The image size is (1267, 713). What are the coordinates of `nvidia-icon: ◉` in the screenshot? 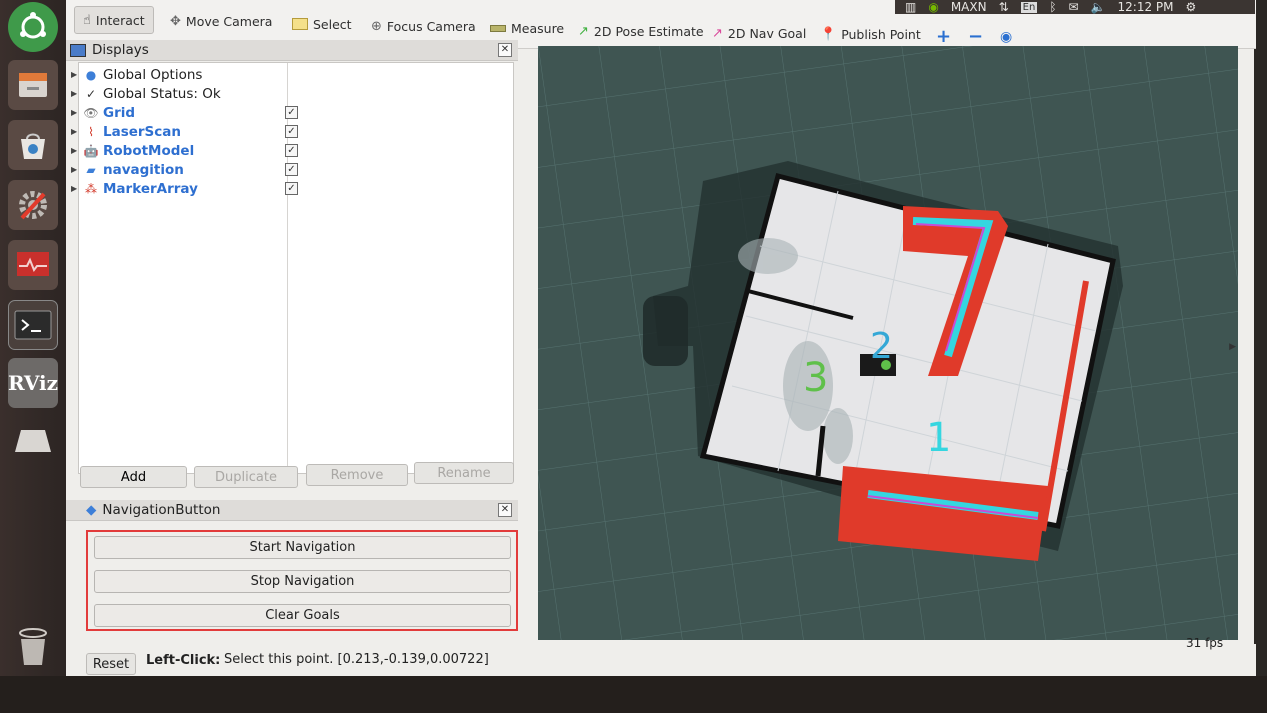 It's located at (933, 7).